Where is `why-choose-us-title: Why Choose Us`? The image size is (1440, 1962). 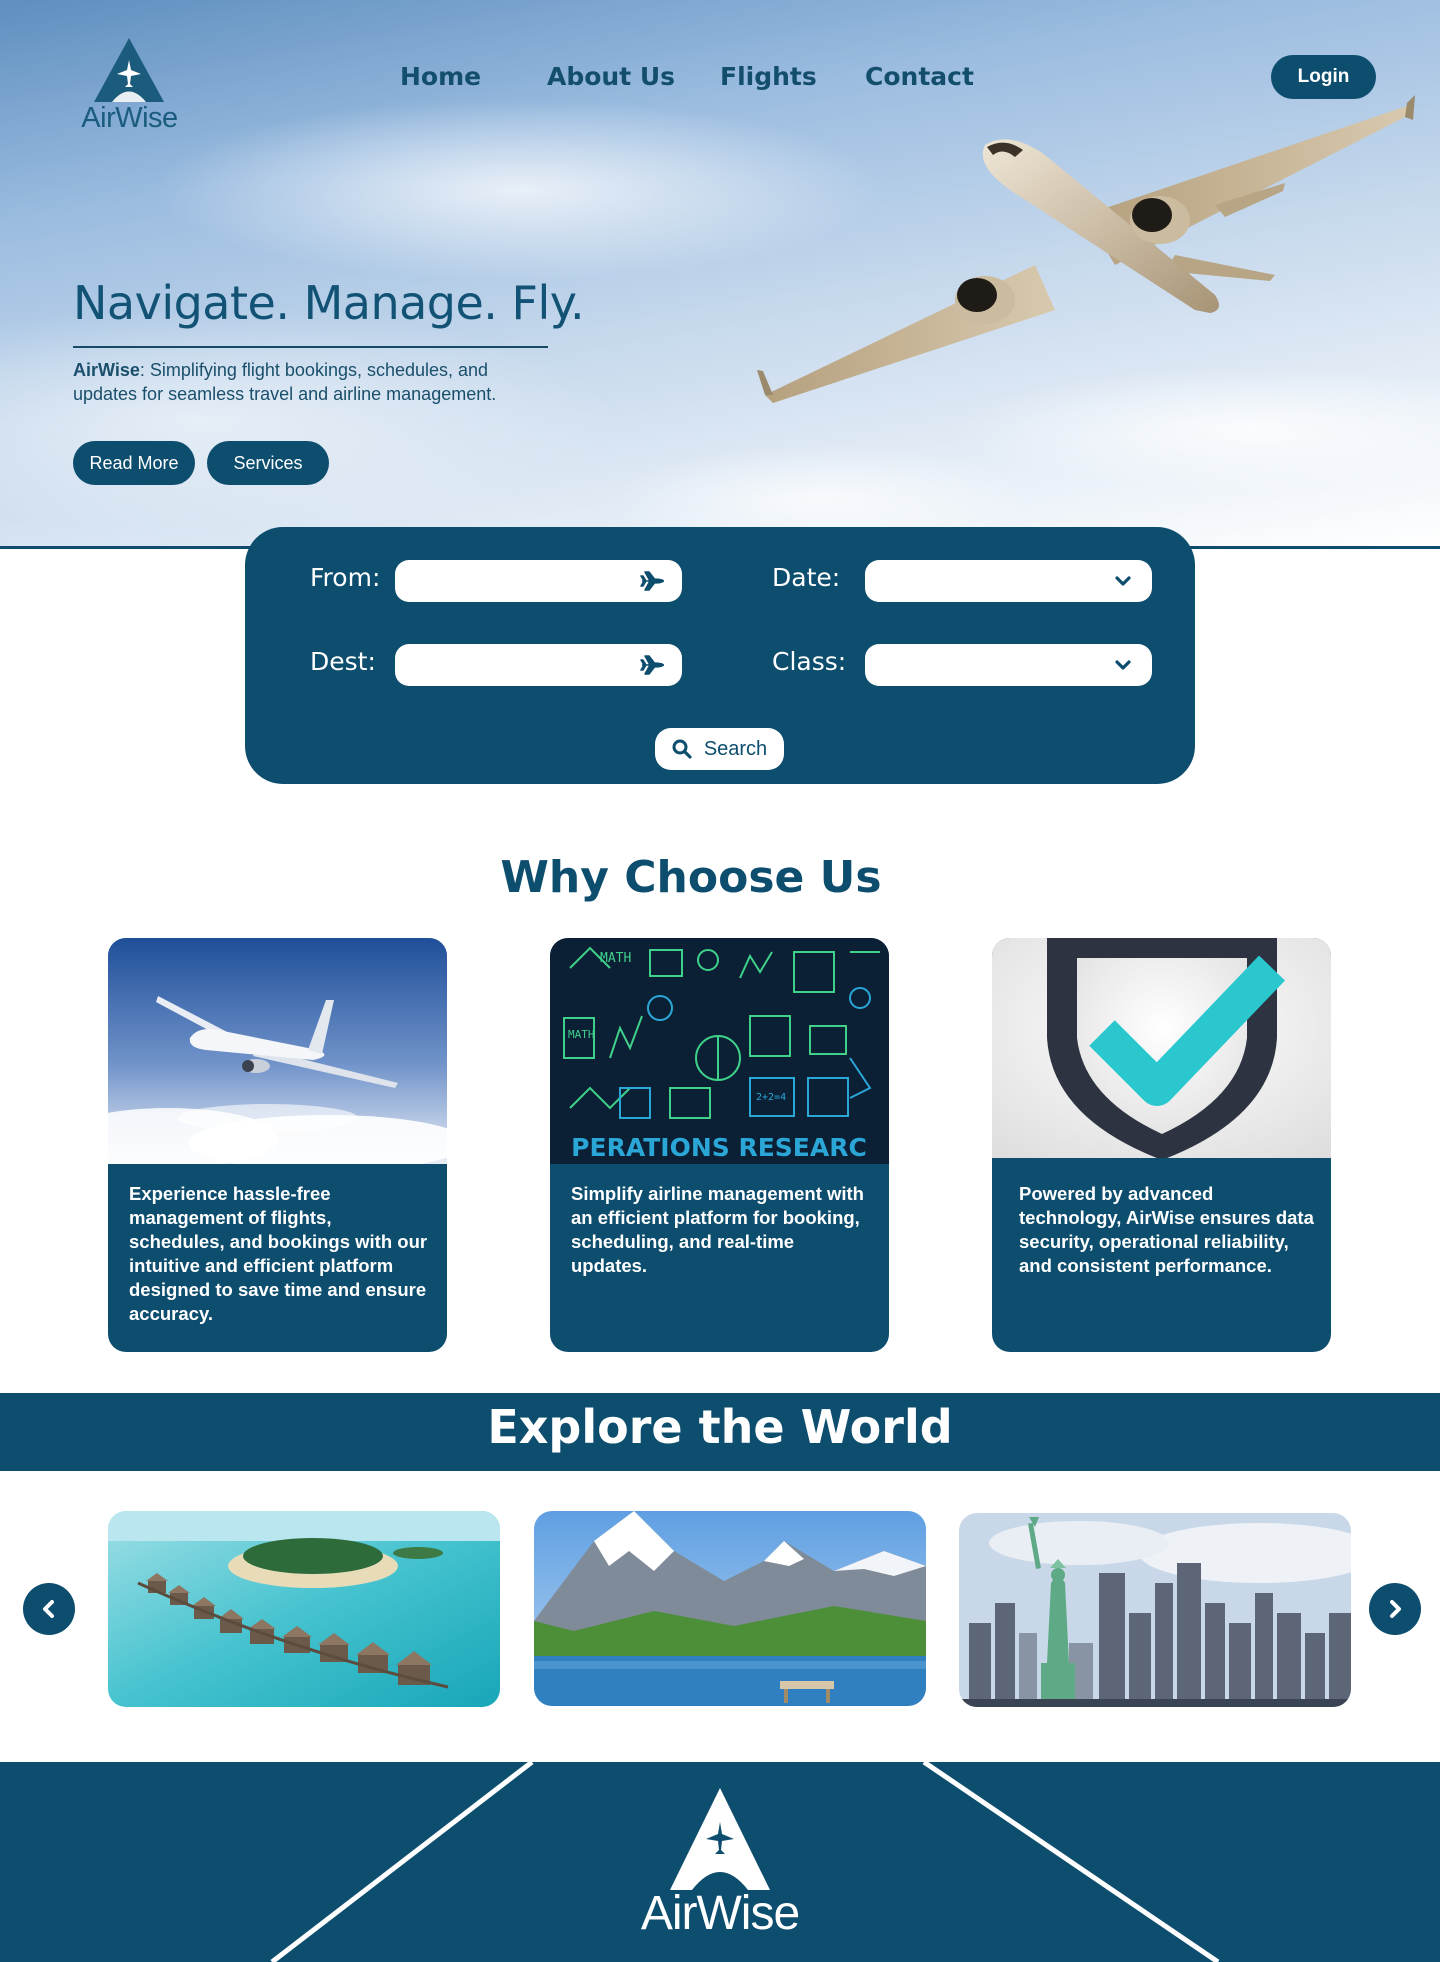
why-choose-us-title: Why Choose Us is located at coordinates (691, 877).